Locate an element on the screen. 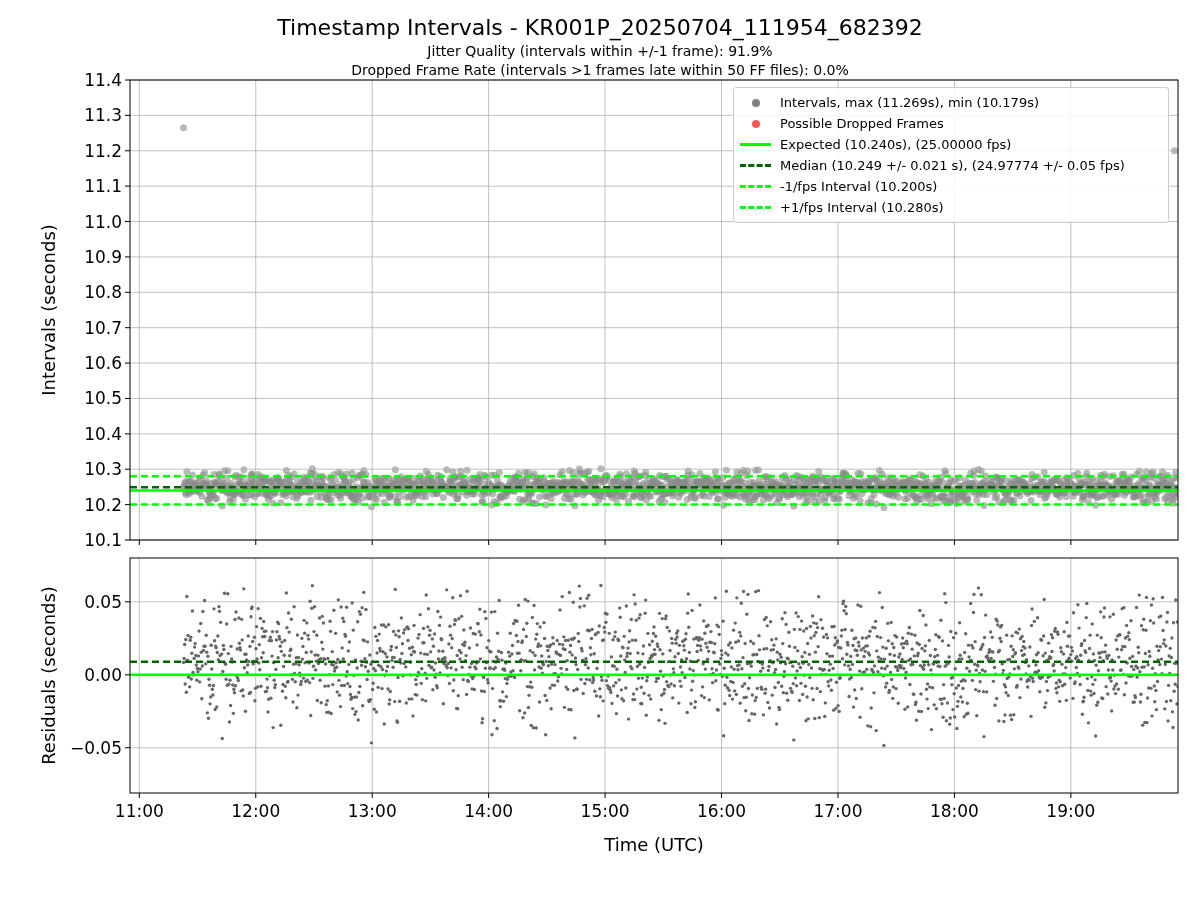 The width and height of the screenshot is (1200, 900). x-tick-label: 16:00 is located at coordinates (722, 811).